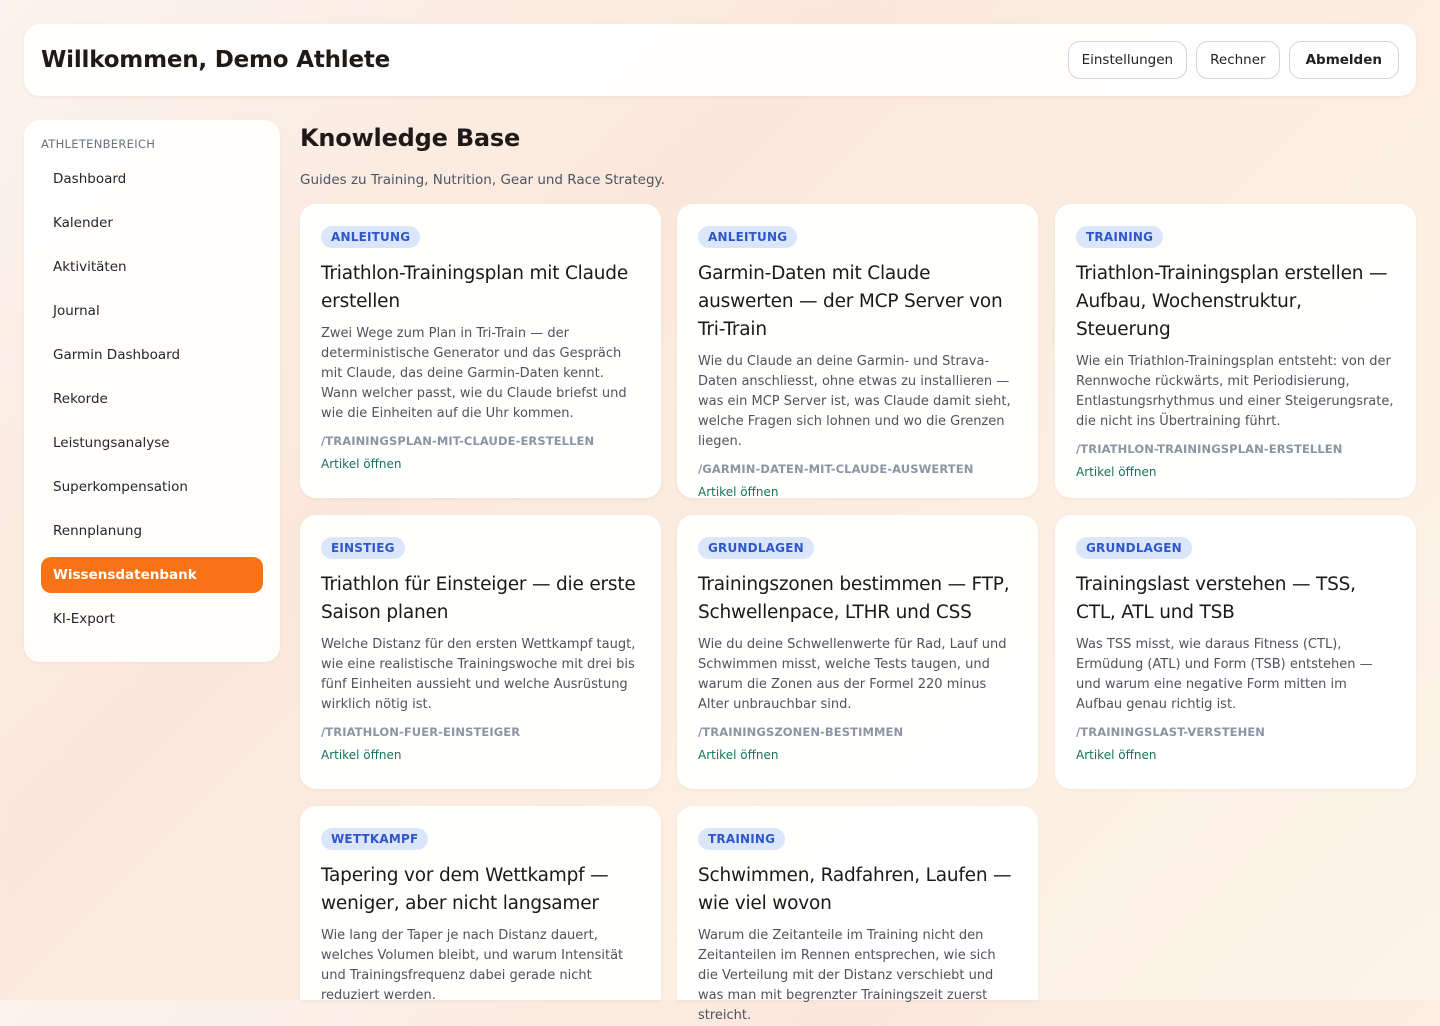 The image size is (1440, 1026). Describe the element at coordinates (152, 443) in the screenshot. I see `sidebar-item-leistungsanalyse: Leistungsanalyse` at that location.